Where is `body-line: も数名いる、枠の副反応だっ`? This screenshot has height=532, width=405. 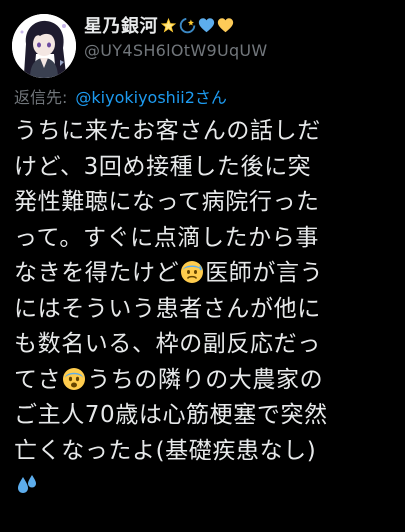
body-line: も数名いる、枠の副反応だっ is located at coordinates (167, 344).